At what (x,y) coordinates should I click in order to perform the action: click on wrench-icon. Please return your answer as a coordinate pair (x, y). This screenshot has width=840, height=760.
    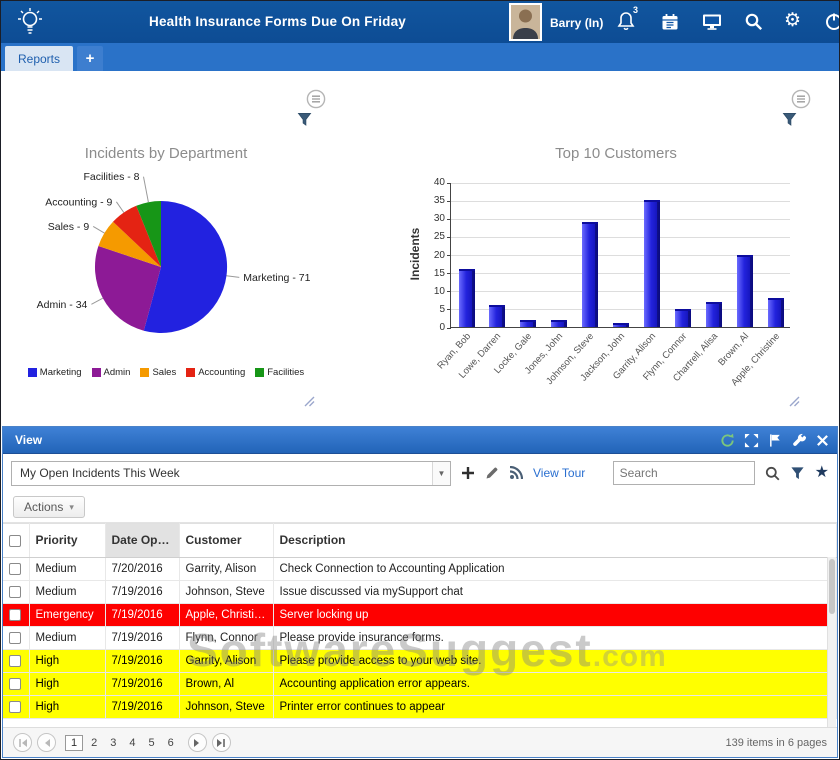
    Looking at the image, I should click on (799, 440).